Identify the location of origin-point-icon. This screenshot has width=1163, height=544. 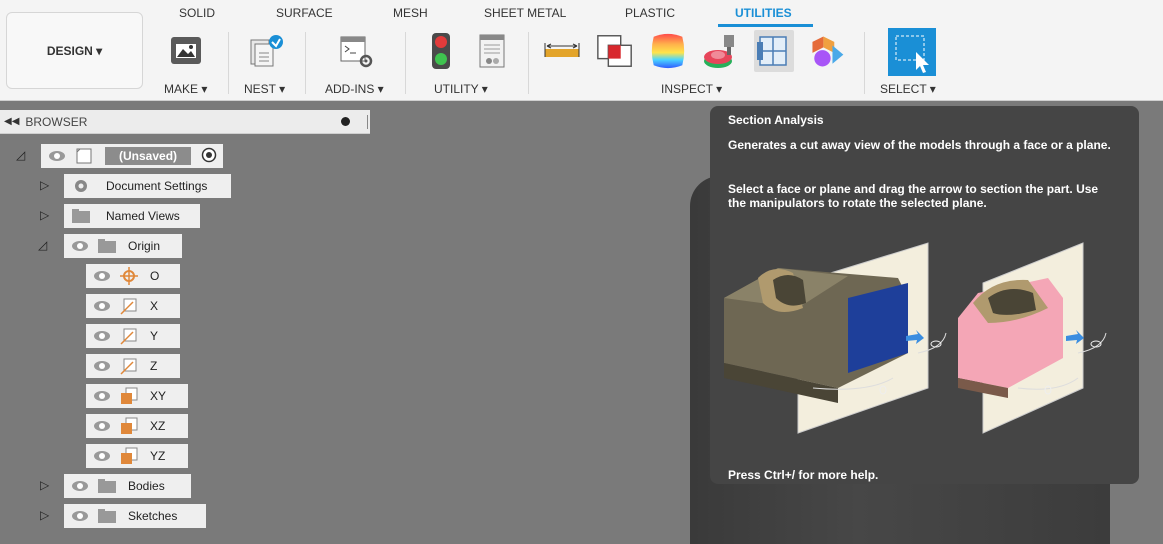
(129, 276).